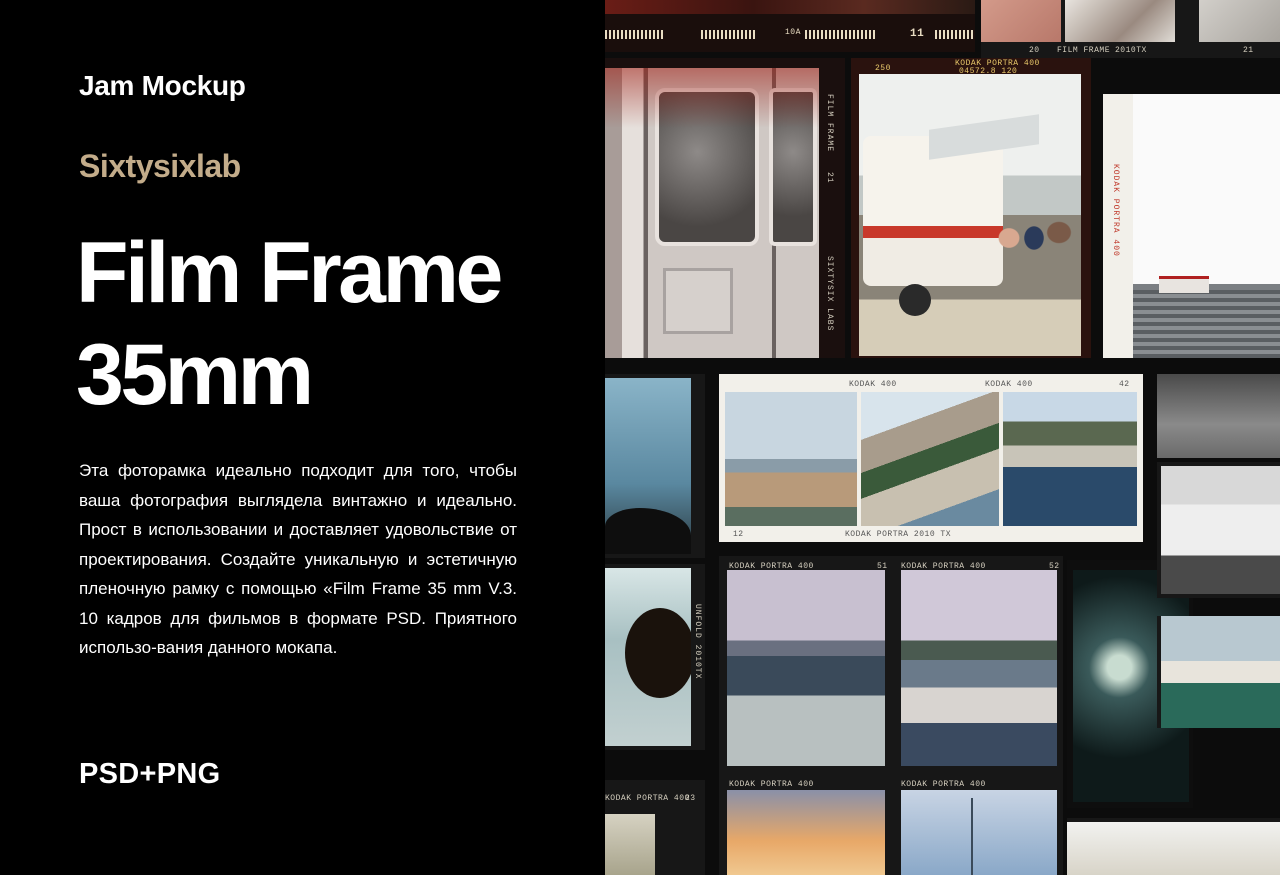 This screenshot has width=1280, height=875. I want to click on frame-number: 250, so click(883, 68).